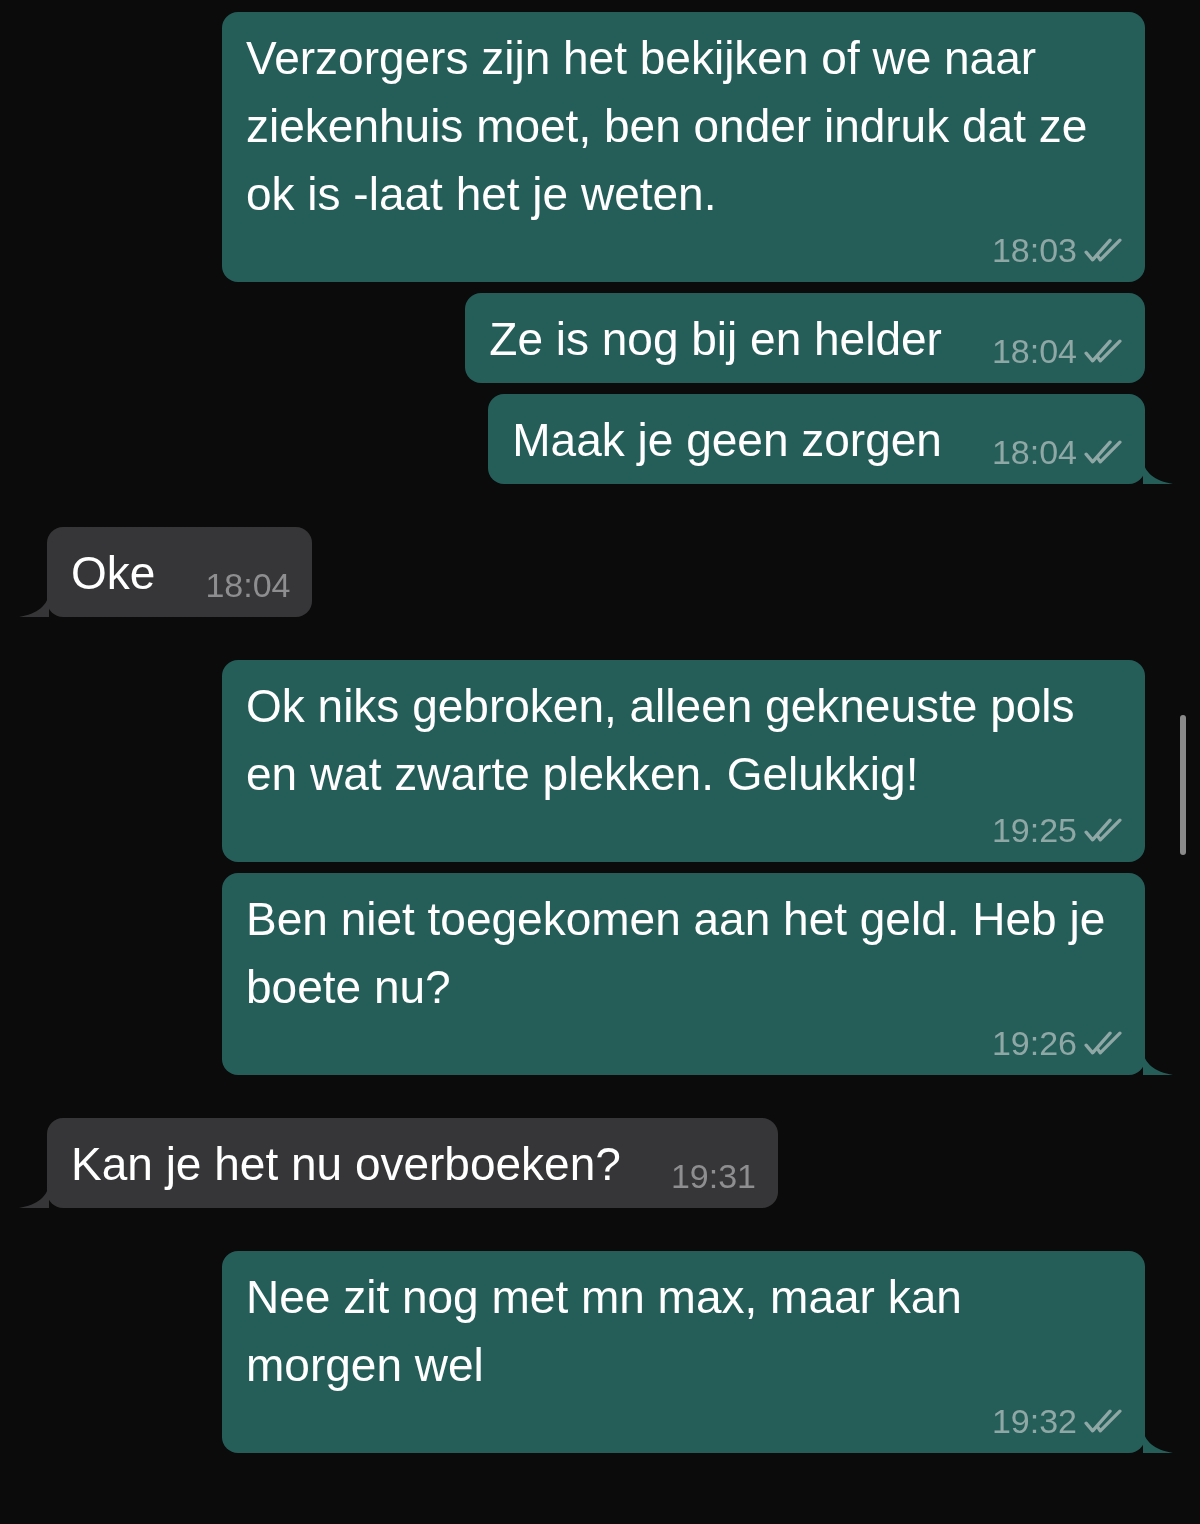  Describe the element at coordinates (1034, 1421) in the screenshot. I see `message-time: 19:32` at that location.